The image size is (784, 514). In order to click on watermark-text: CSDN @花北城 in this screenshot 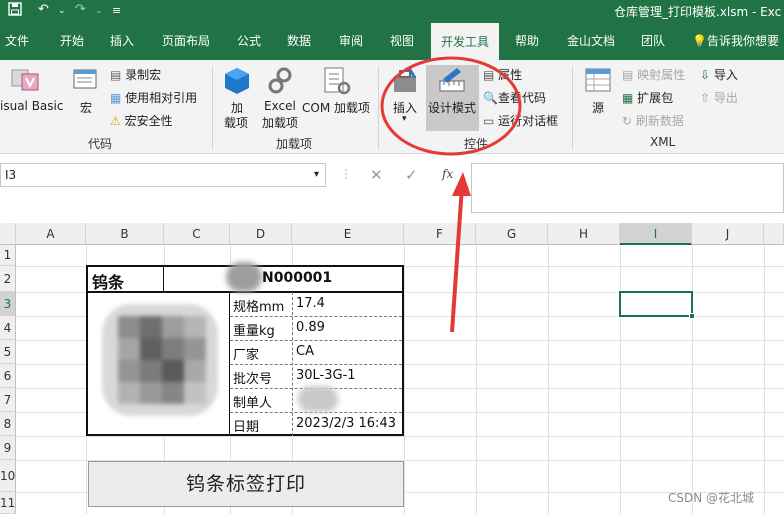, I will do `click(711, 498)`.